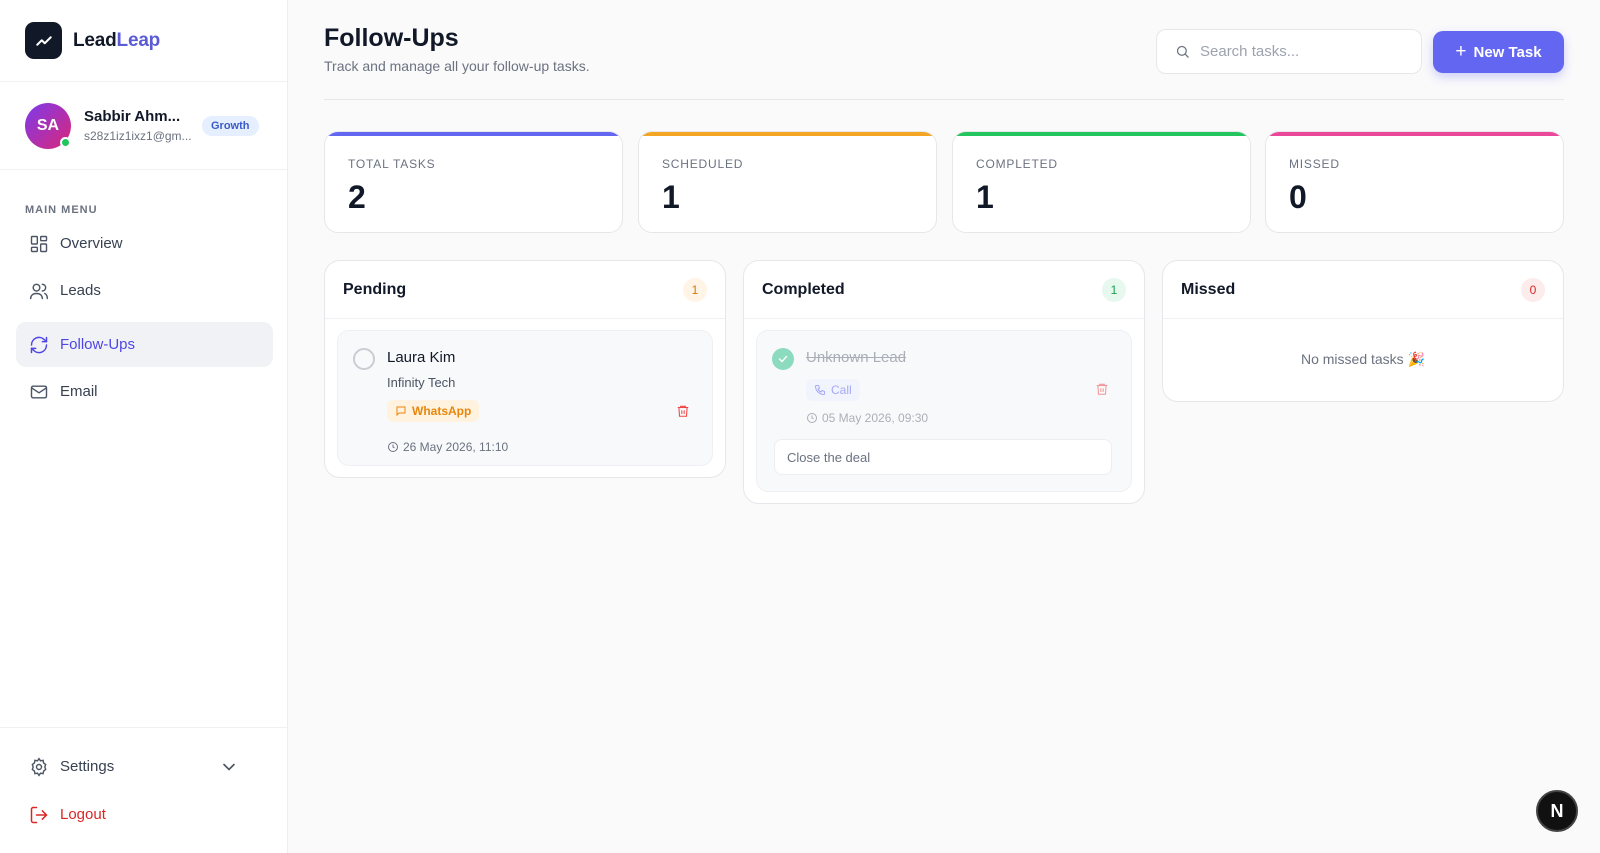 The height and width of the screenshot is (853, 1600). I want to click on task-date: 05 May 2026, 09:30, so click(867, 418).